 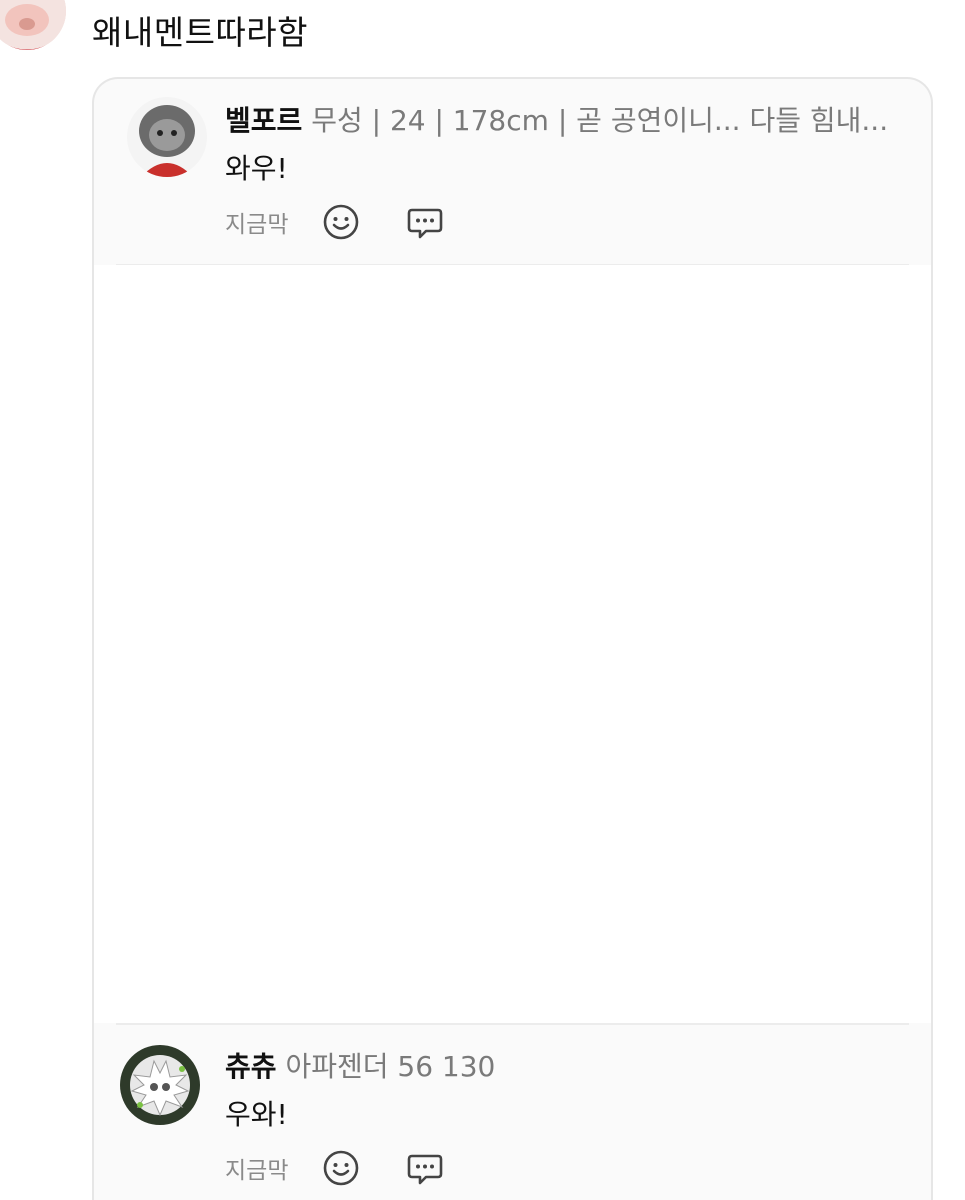 I want to click on comment-header: 츄츄 아파젠더 56 130, so click(x=360, y=1065).